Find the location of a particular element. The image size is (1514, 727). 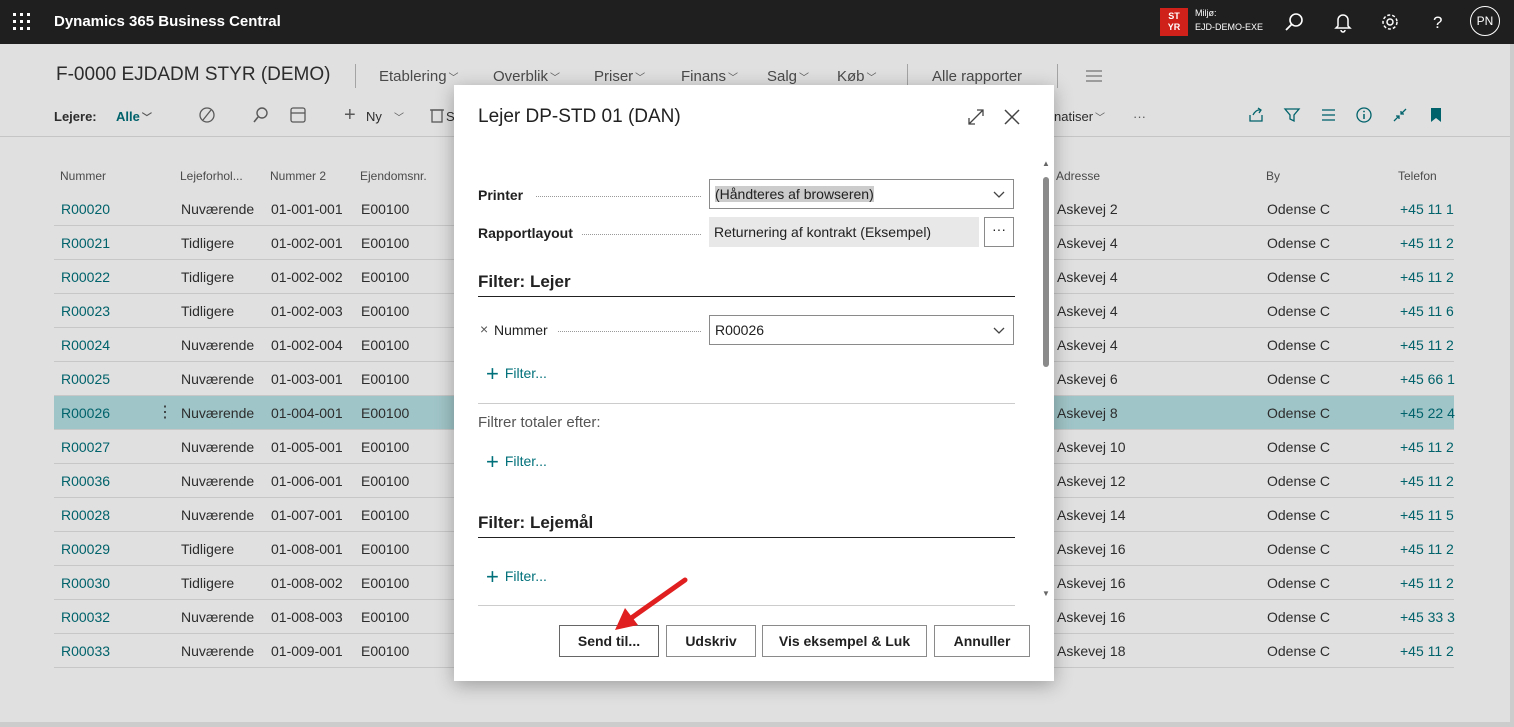

scroll-down-arrow-icon: ▼ is located at coordinates (1046, 593).